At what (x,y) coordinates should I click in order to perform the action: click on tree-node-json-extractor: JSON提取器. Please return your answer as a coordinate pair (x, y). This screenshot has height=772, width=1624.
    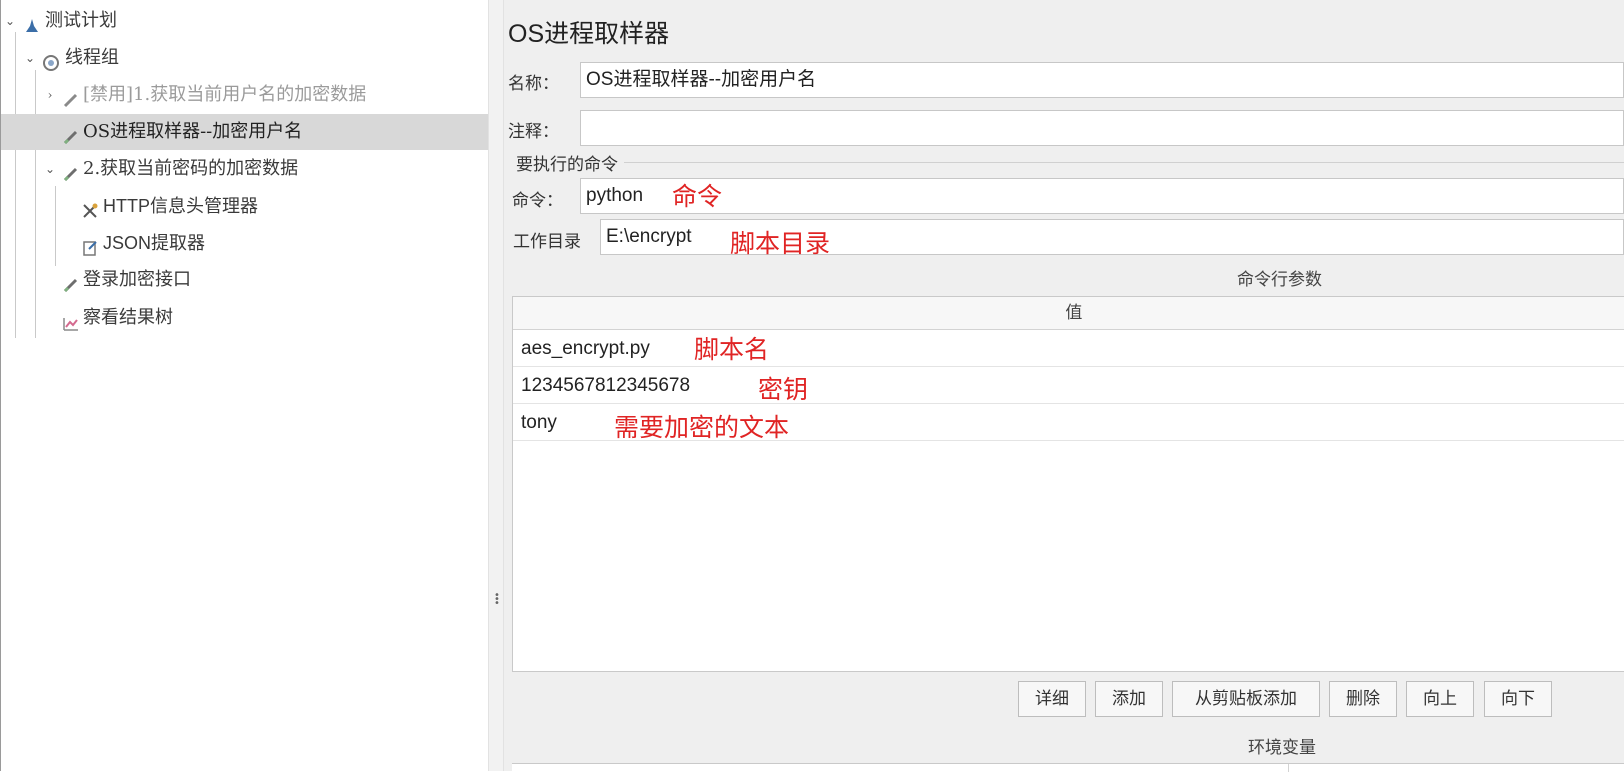
    Looking at the image, I should click on (244, 243).